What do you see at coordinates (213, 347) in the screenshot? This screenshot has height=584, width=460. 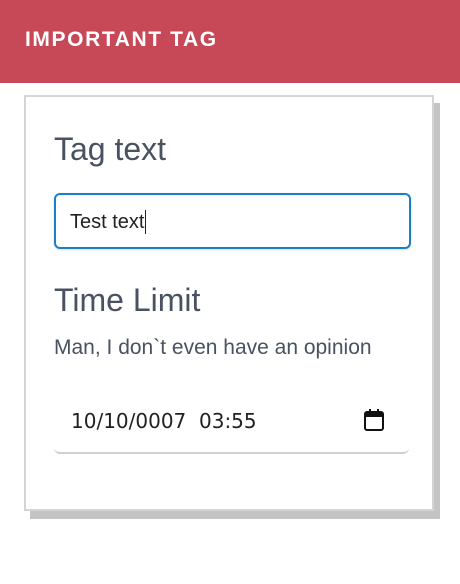 I see `time-limit-description: Man, I don`t even have an opinion` at bounding box center [213, 347].